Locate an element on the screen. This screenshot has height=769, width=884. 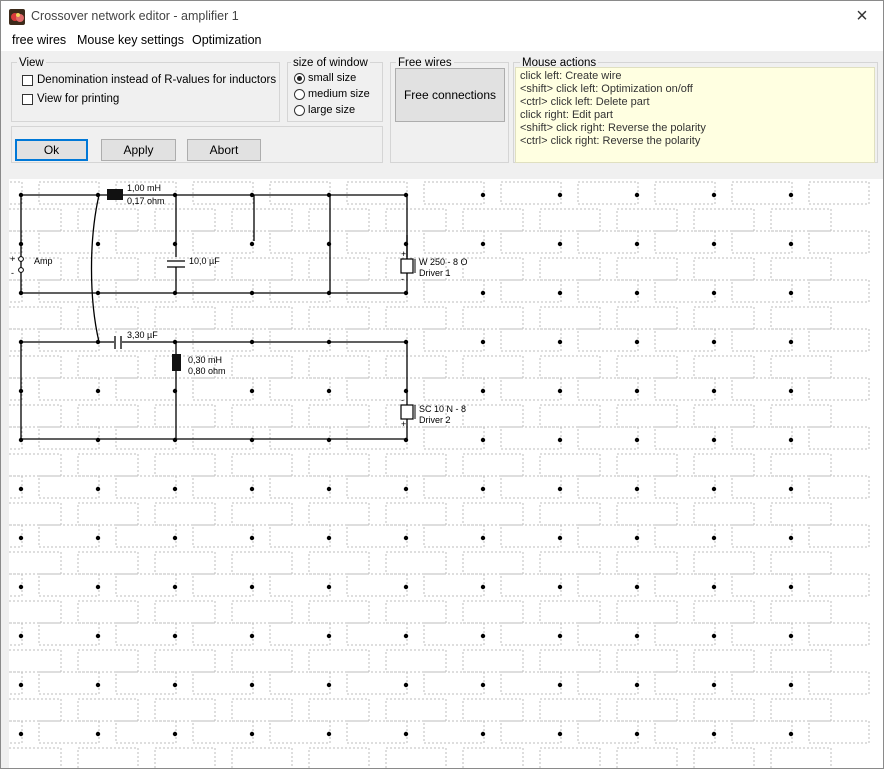
mouse-action-line: <ctrl> click left: Delete part is located at coordinates (585, 102).